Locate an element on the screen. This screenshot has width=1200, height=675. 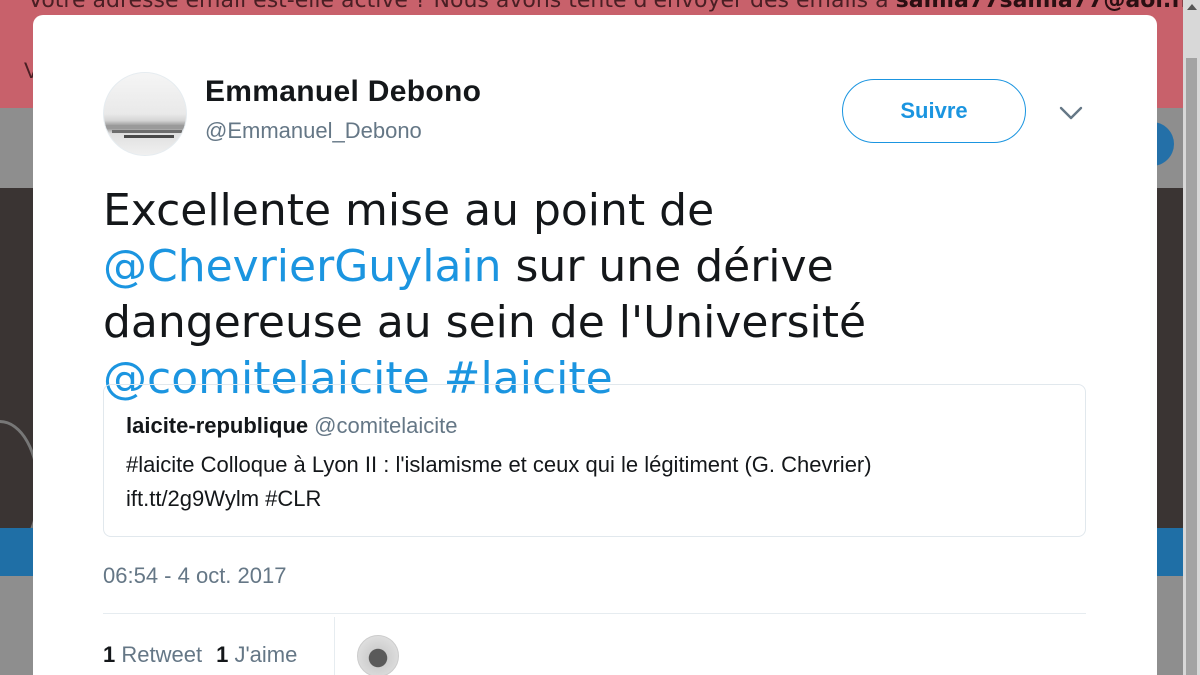
like-label: J'aime is located at coordinates (266, 654).